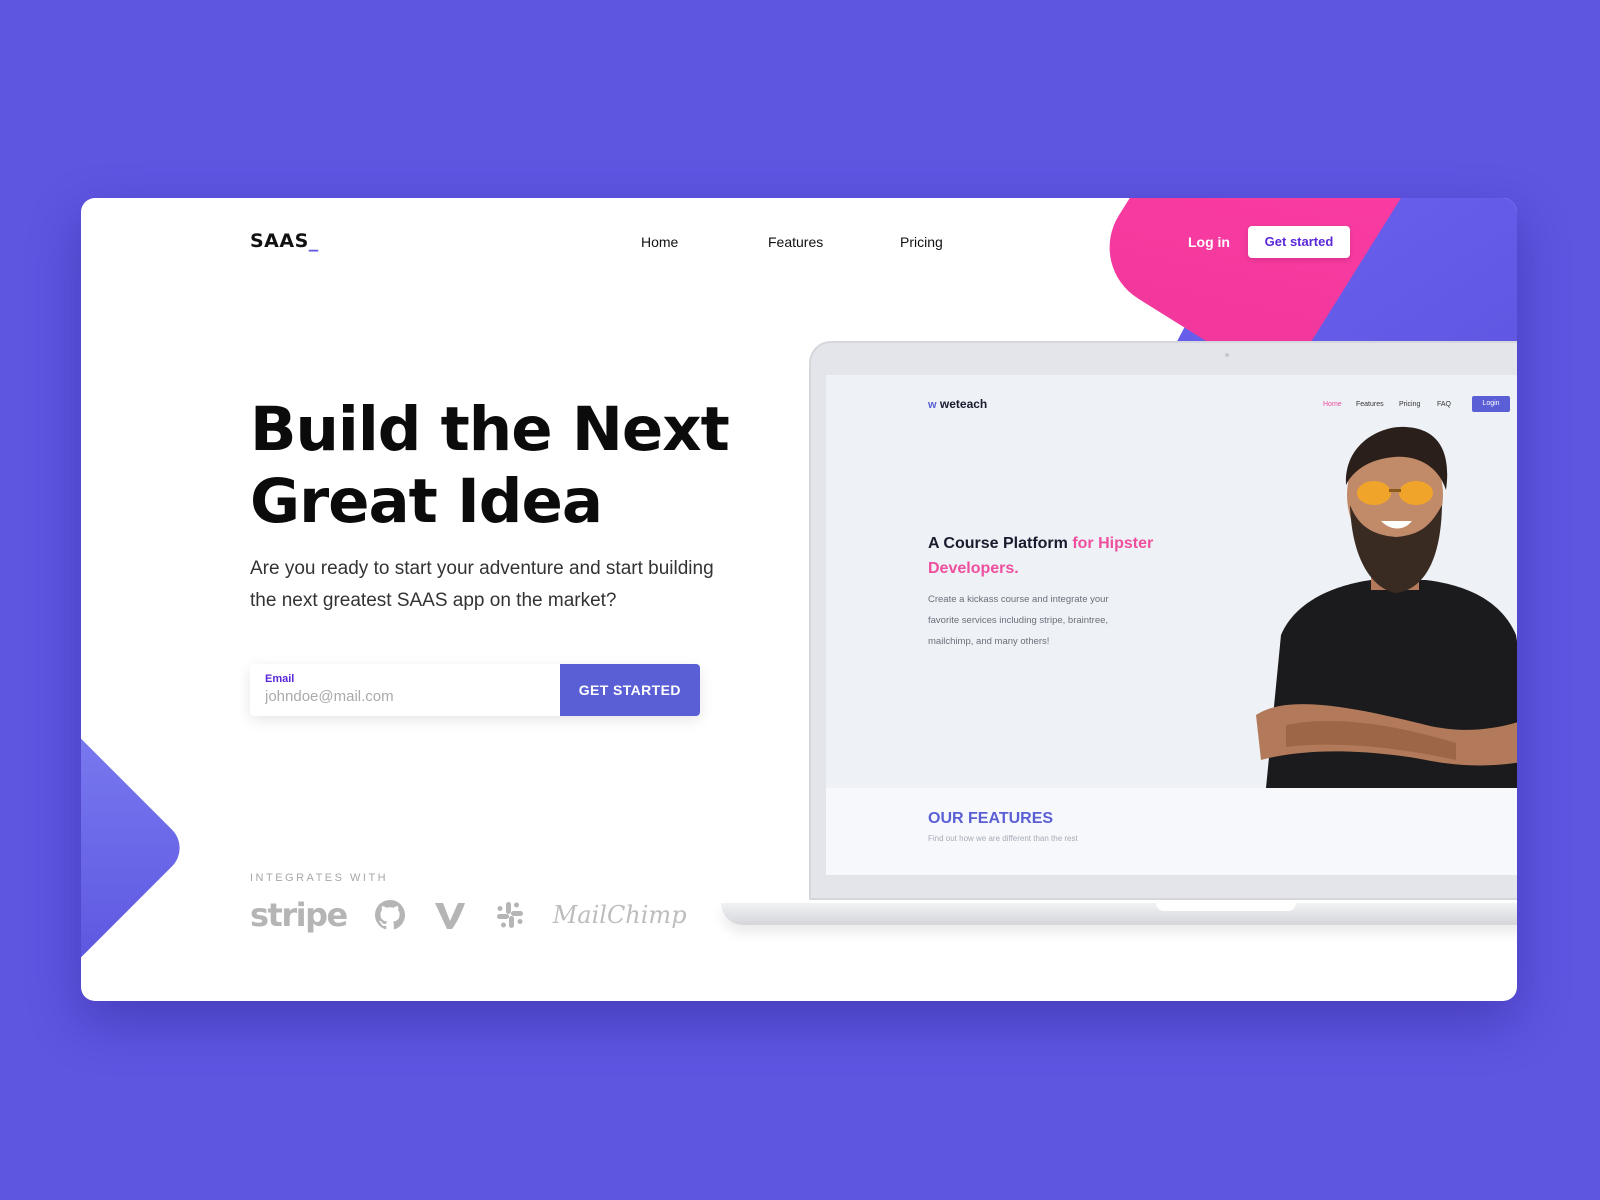 Image resolution: width=1600 pixels, height=1200 pixels. I want to click on weteach-logo-icon: w, so click(932, 405).